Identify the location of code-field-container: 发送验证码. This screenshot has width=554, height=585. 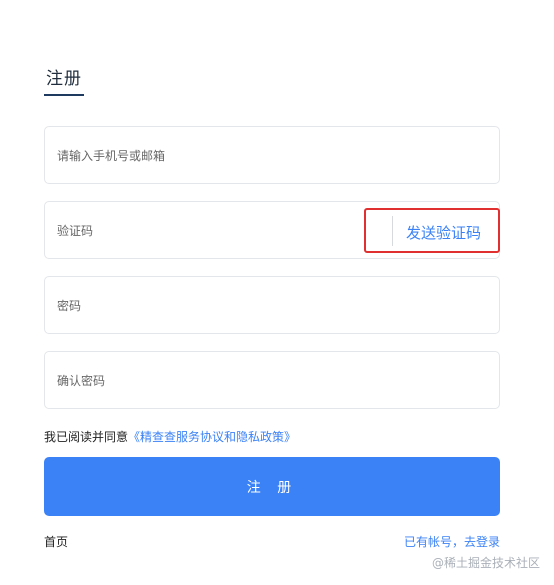
(272, 230).